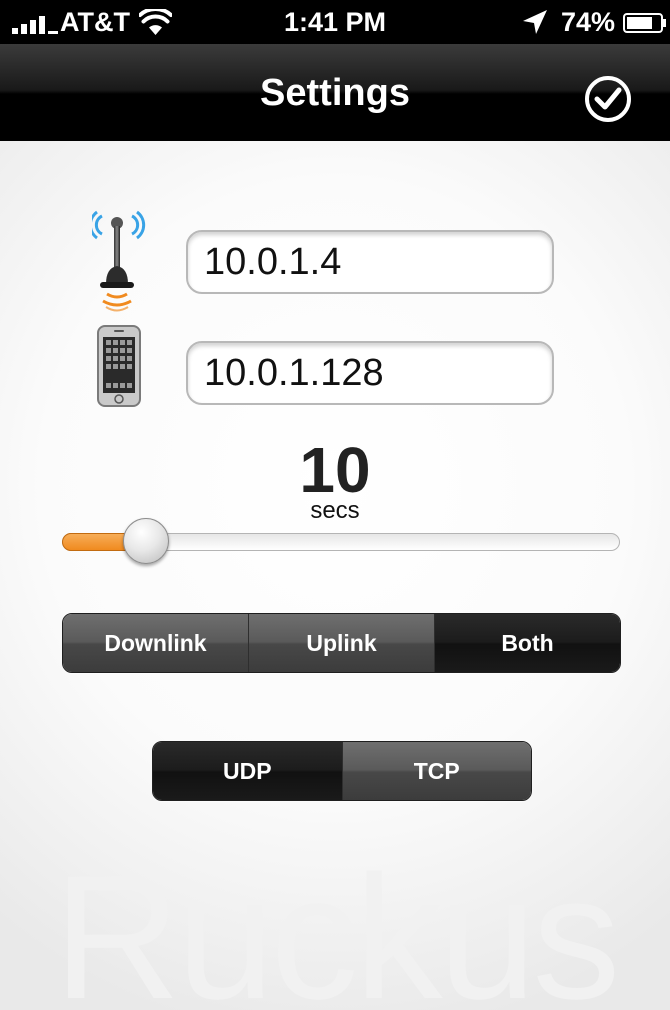 The height and width of the screenshot is (1010, 670). I want to click on status-bar: AT&T 1:41 PM 74%, so click(335, 22).